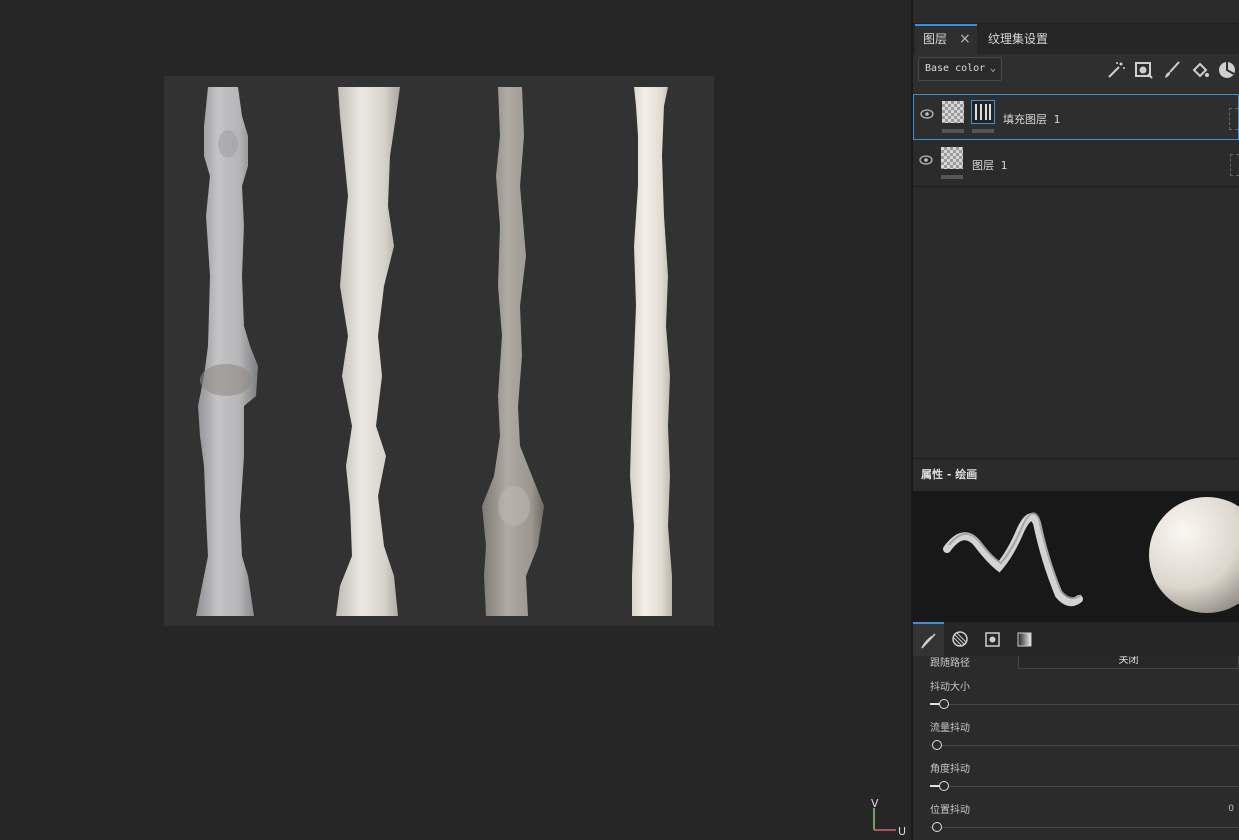  I want to click on position-jitter-label: 位置抖动, so click(950, 810).